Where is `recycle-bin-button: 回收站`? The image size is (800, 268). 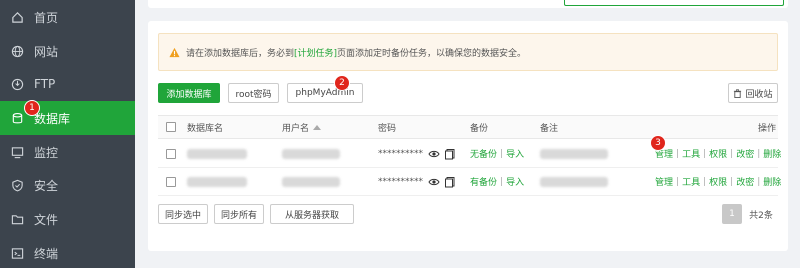
recycle-bin-button: 回收站 is located at coordinates (753, 93).